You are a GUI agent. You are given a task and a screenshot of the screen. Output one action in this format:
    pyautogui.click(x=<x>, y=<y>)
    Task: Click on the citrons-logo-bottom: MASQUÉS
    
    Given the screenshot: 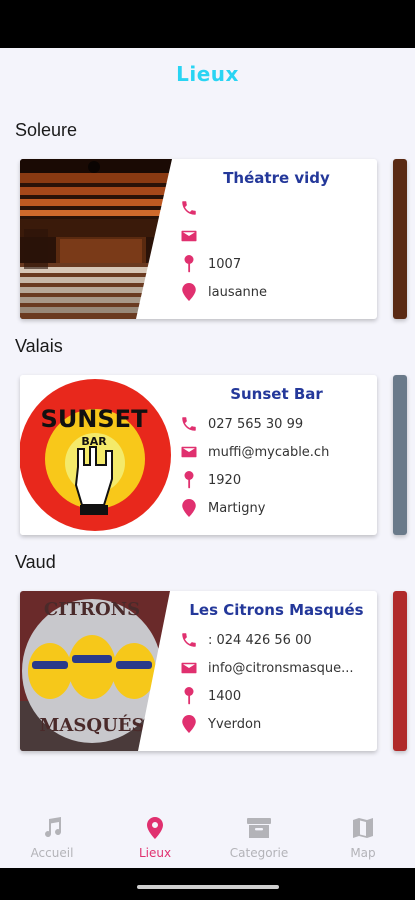 What is the action you would take?
    pyautogui.click(x=92, y=724)
    